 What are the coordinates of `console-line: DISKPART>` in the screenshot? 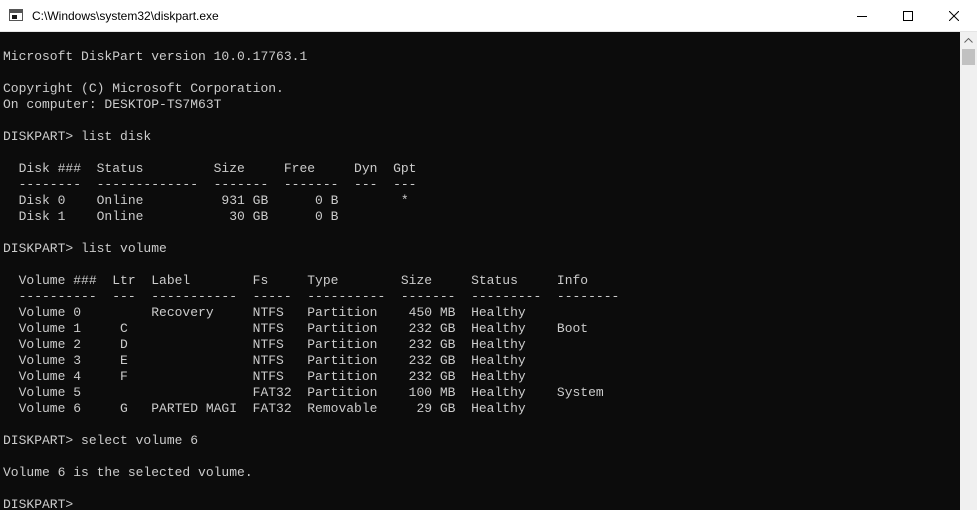 It's located at (42, 503).